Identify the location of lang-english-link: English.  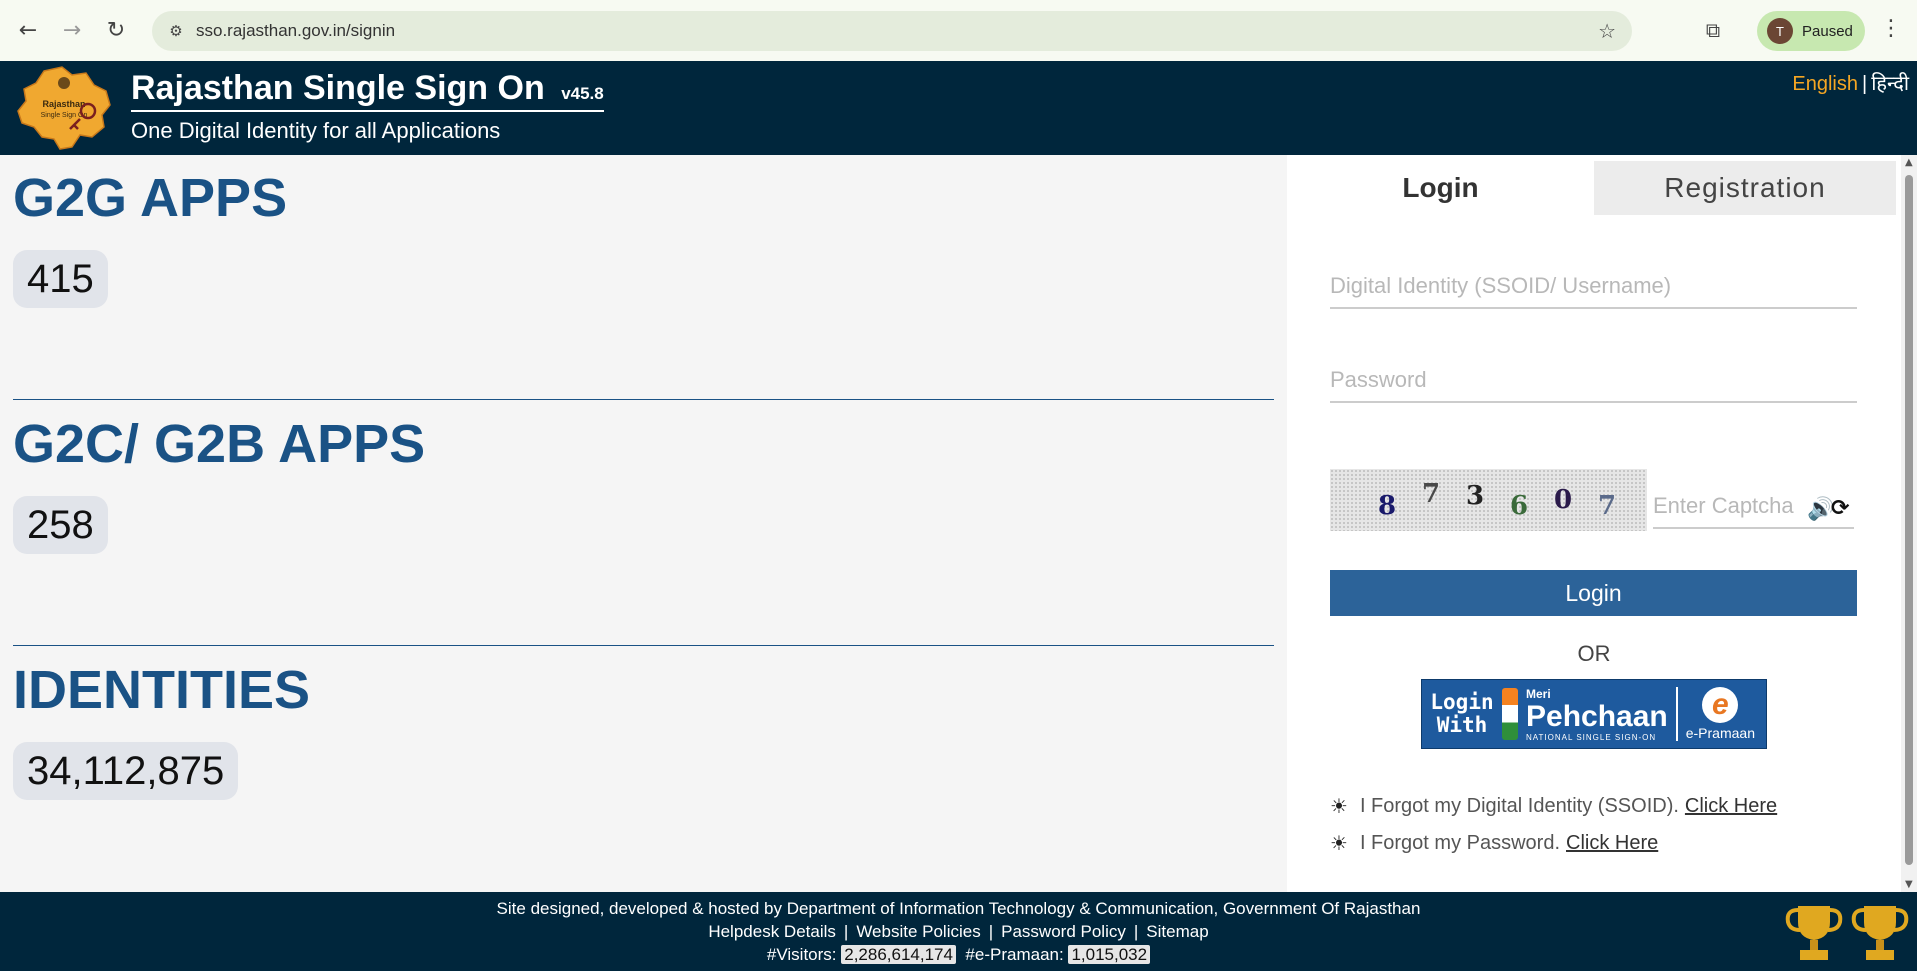
(1825, 84).